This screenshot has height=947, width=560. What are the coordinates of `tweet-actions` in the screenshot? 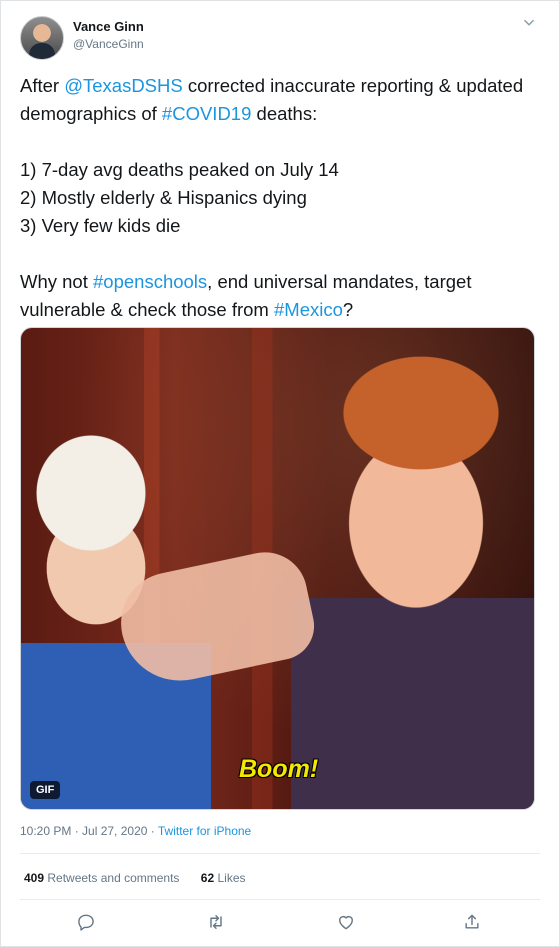 It's located at (280, 923).